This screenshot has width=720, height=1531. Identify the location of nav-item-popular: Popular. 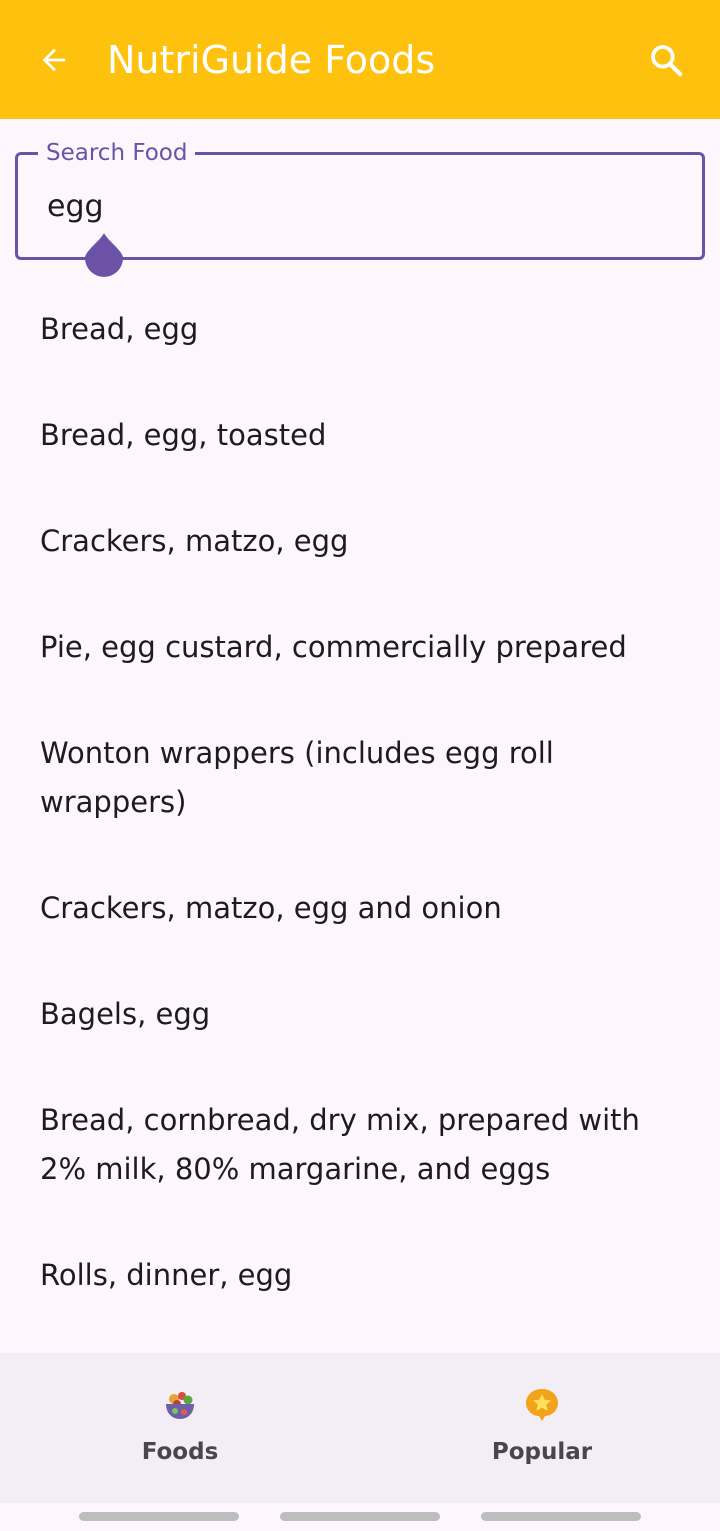
(541, 1428).